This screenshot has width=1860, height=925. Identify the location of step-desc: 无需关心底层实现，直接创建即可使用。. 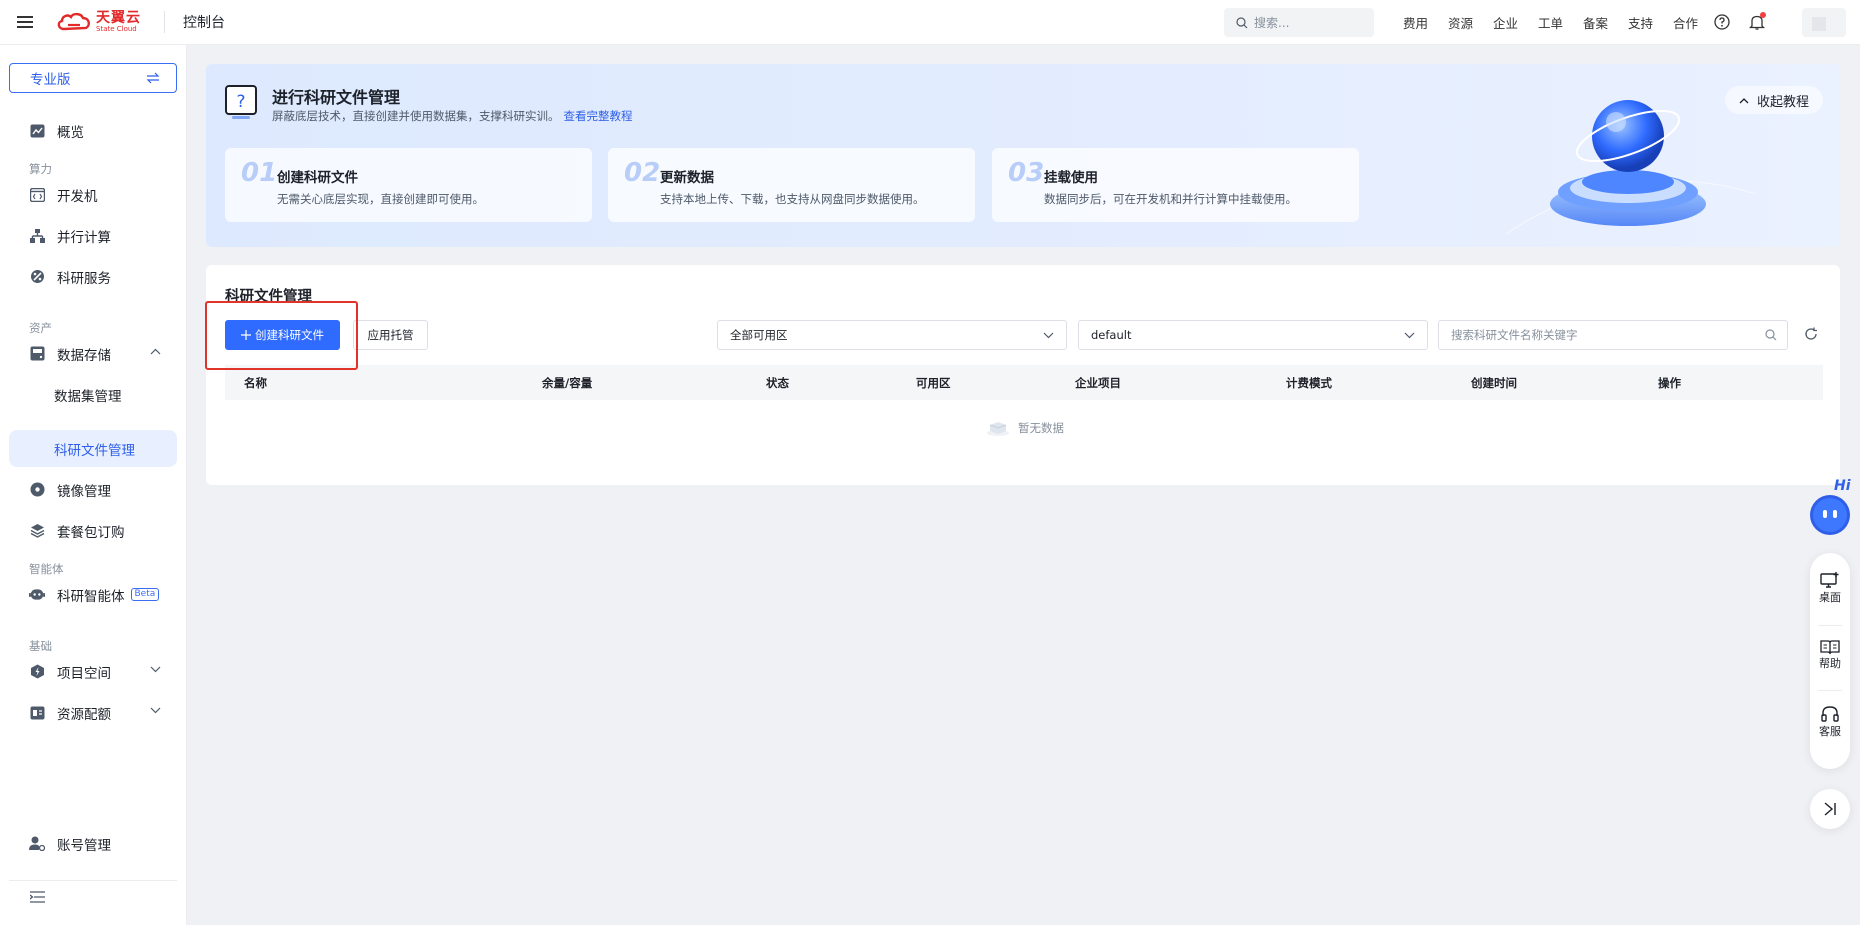
(380, 199).